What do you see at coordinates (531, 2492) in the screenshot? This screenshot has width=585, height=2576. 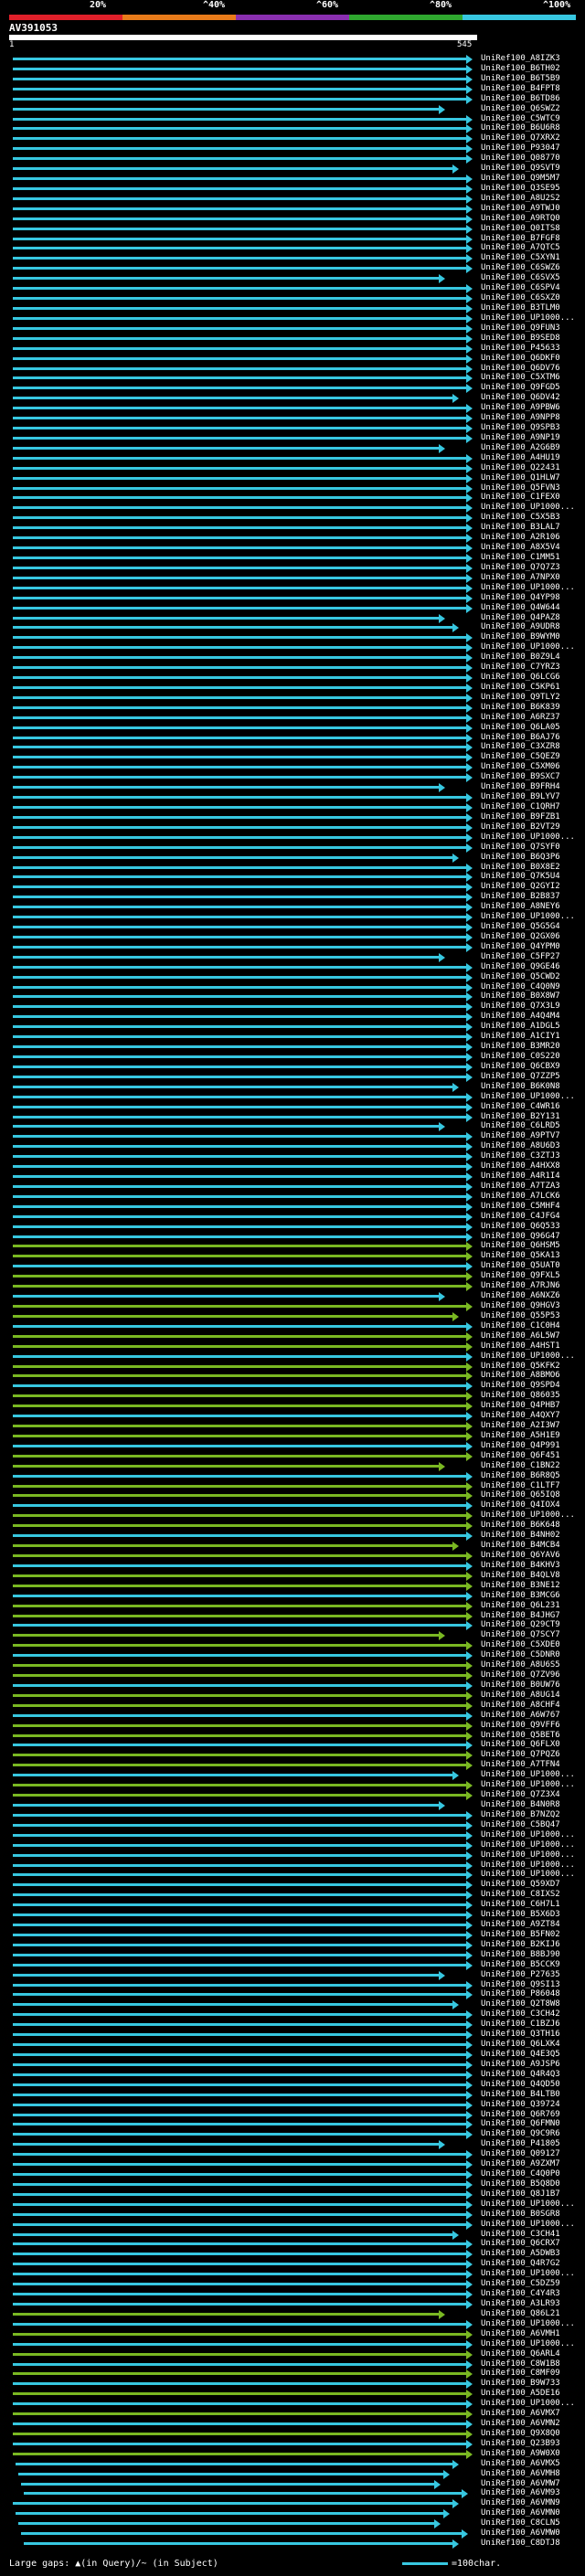 I see `hit-label: UniRef100_A6VM93` at bounding box center [531, 2492].